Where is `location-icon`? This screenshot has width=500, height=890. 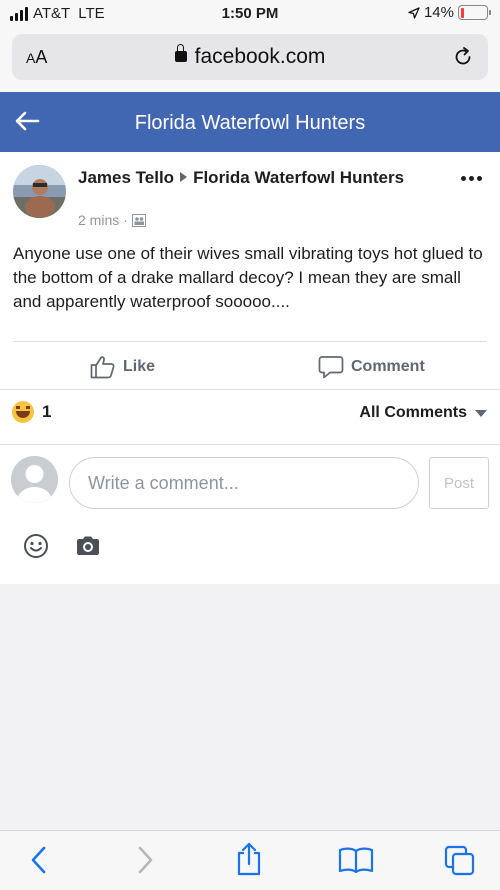 location-icon is located at coordinates (414, 12).